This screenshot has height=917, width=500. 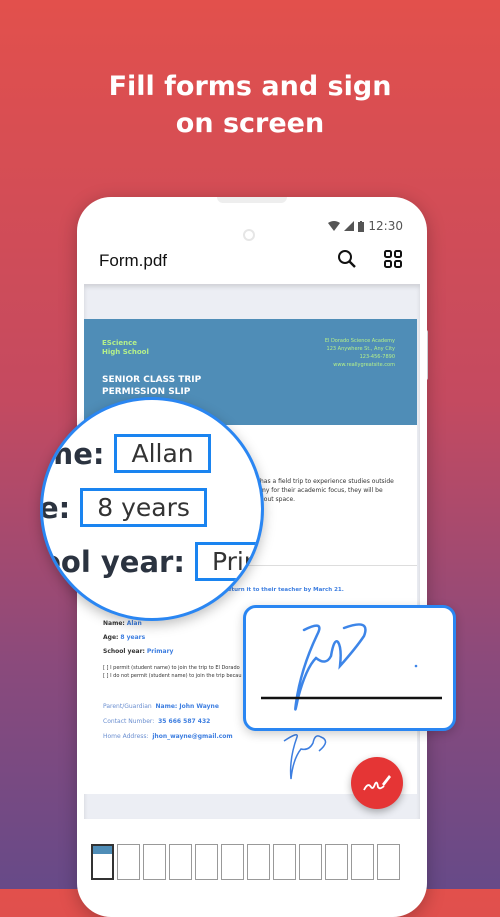 I want to click on page-thumbnails, so click(x=245, y=862).